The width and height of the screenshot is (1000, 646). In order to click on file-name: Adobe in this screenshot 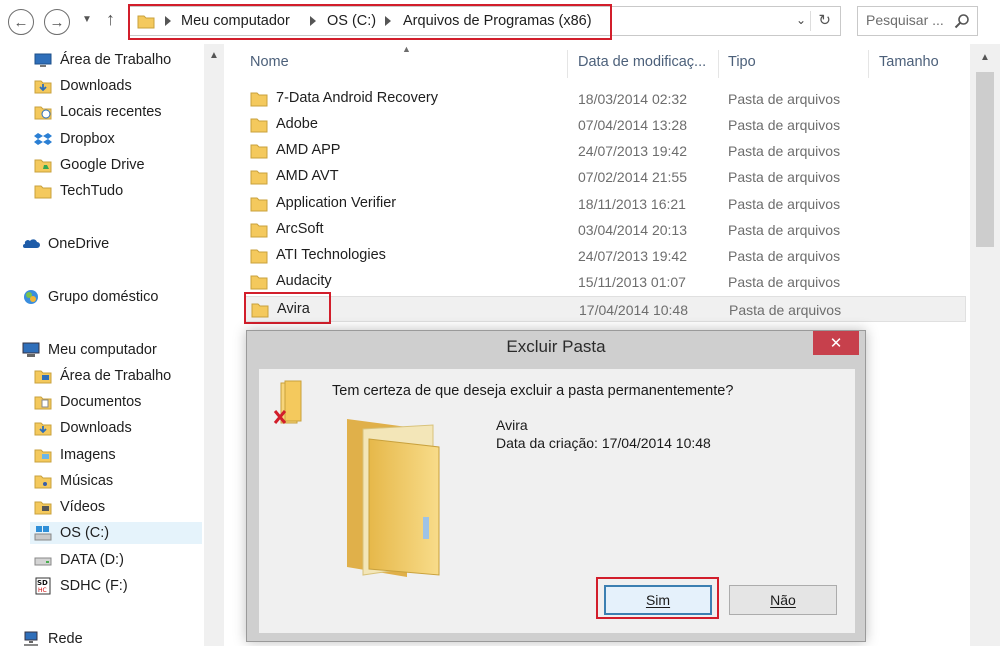, I will do `click(297, 124)`.